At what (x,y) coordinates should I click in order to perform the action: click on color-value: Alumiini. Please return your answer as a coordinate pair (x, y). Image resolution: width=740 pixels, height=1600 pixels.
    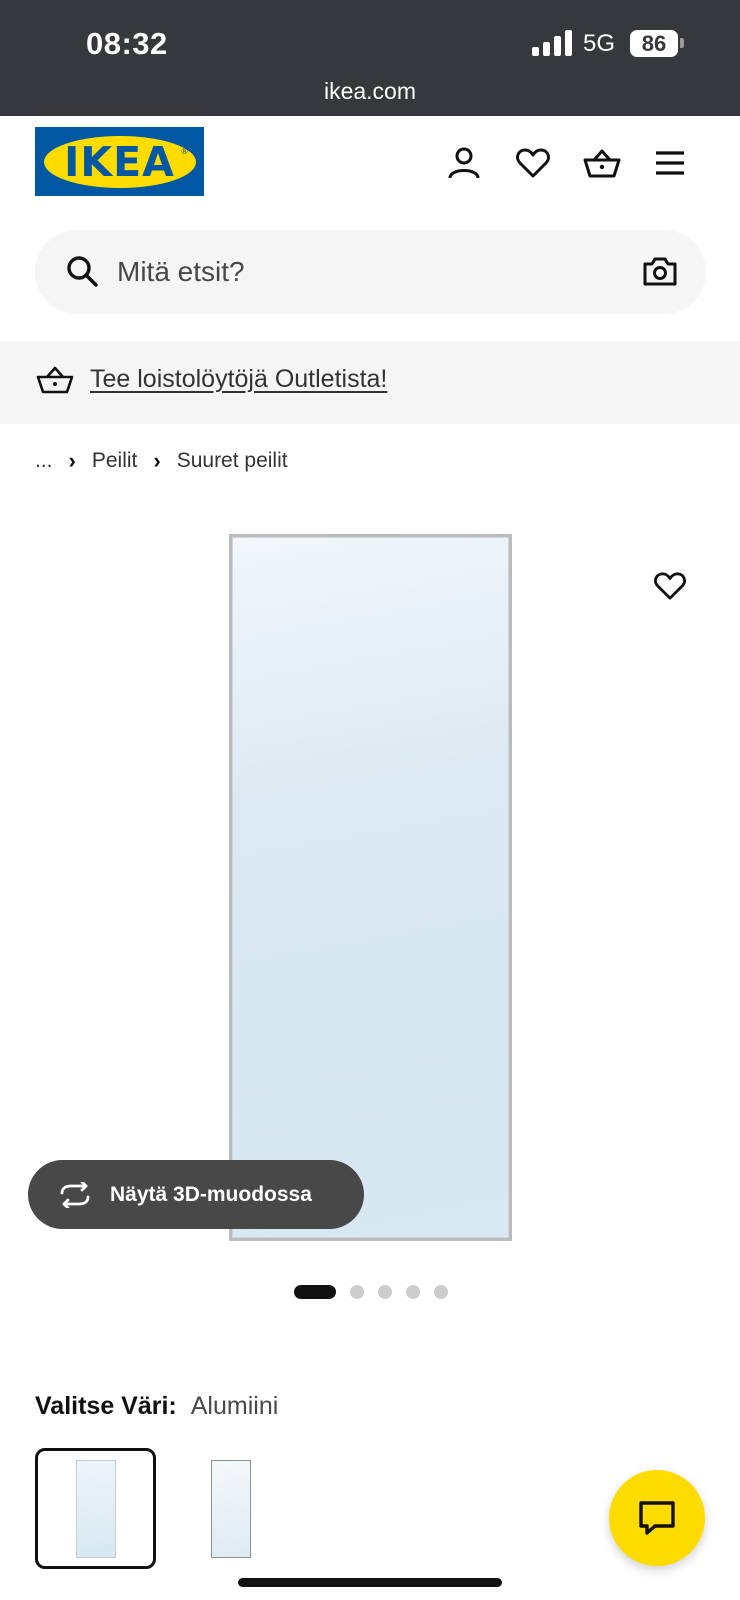
    Looking at the image, I should click on (234, 1406).